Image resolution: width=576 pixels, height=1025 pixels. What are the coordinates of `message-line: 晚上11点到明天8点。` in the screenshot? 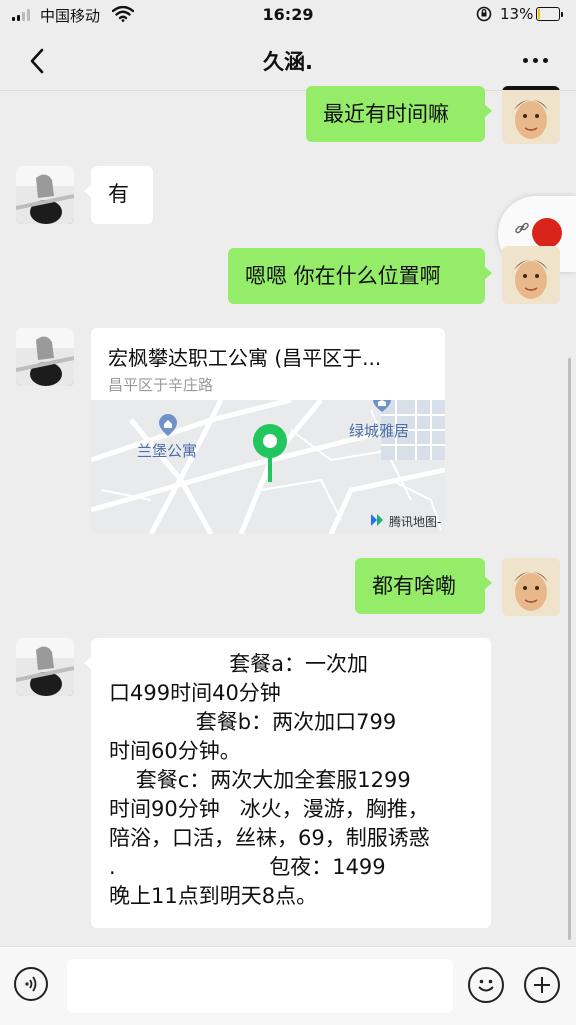 It's located at (213, 896).